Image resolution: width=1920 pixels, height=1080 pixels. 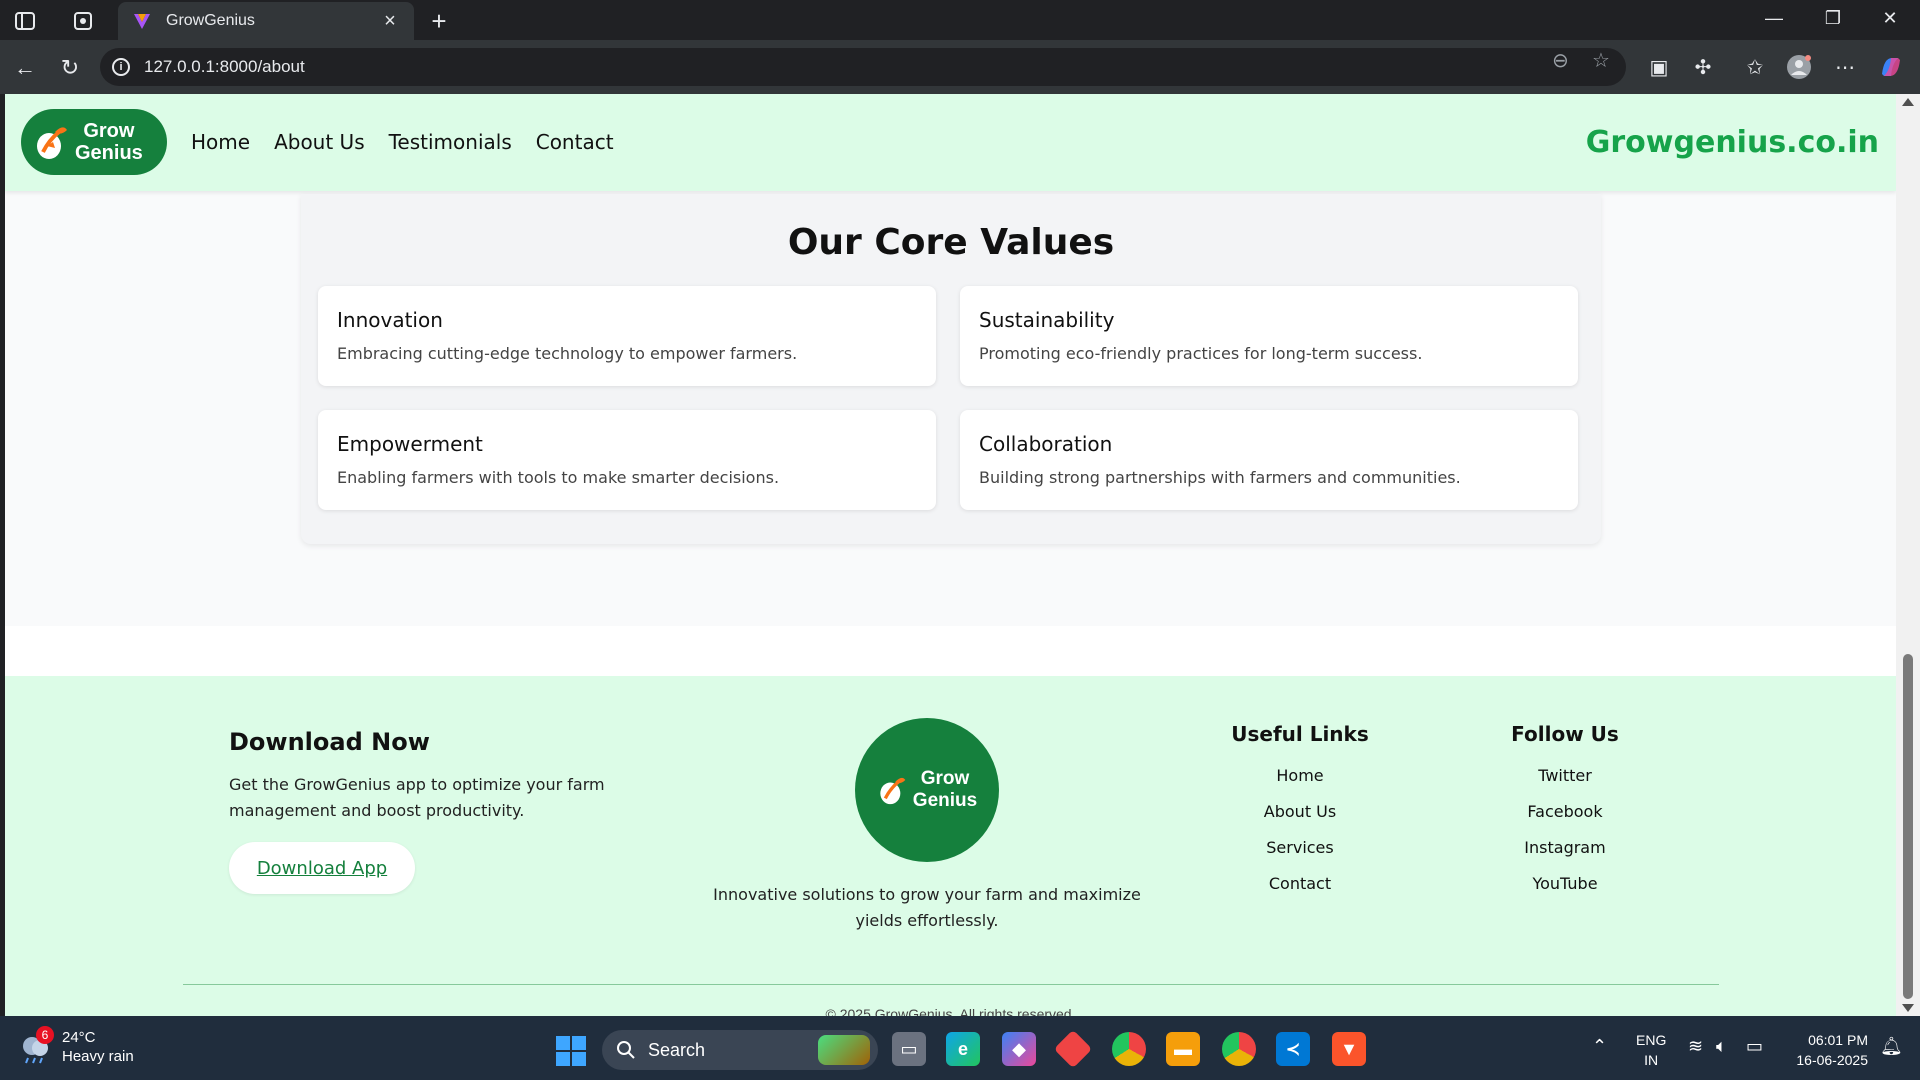 I want to click on tray-overflow-icon: ⌃, so click(x=1599, y=1046).